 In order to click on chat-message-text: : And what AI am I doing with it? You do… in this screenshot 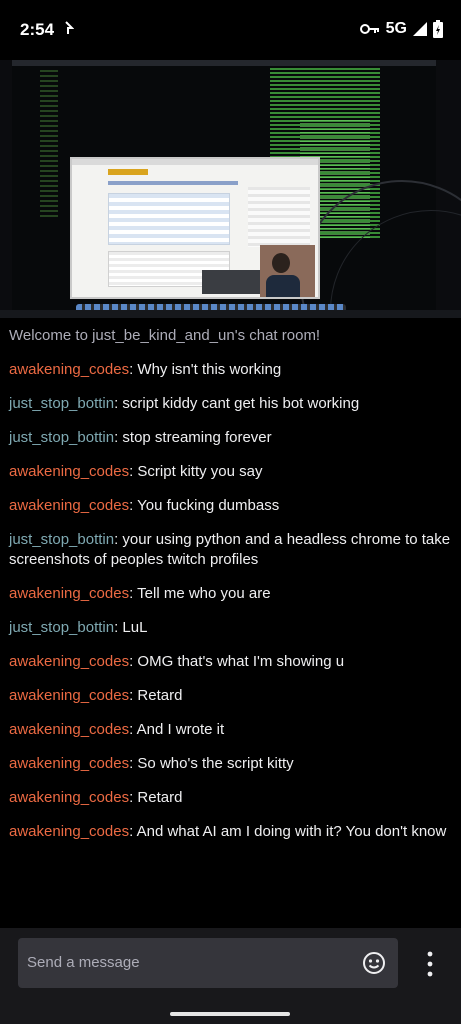, I will do `click(288, 831)`.